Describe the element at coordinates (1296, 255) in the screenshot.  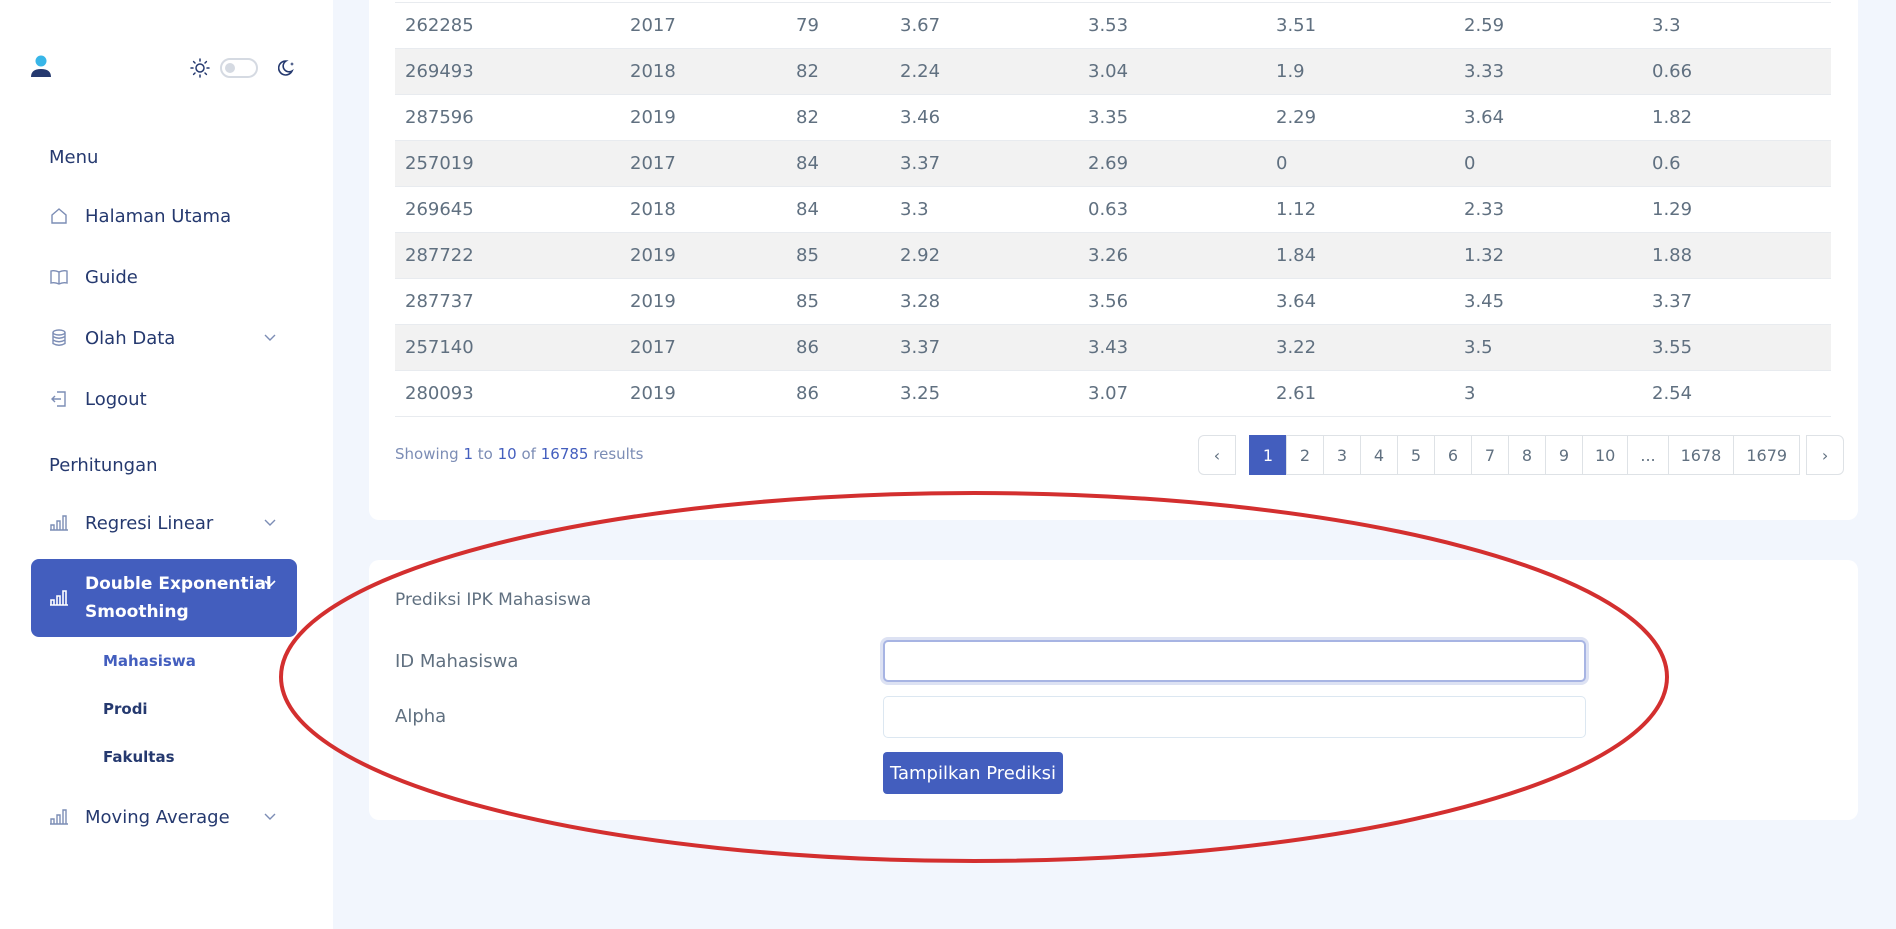
I see `table-cell: 1.84` at that location.